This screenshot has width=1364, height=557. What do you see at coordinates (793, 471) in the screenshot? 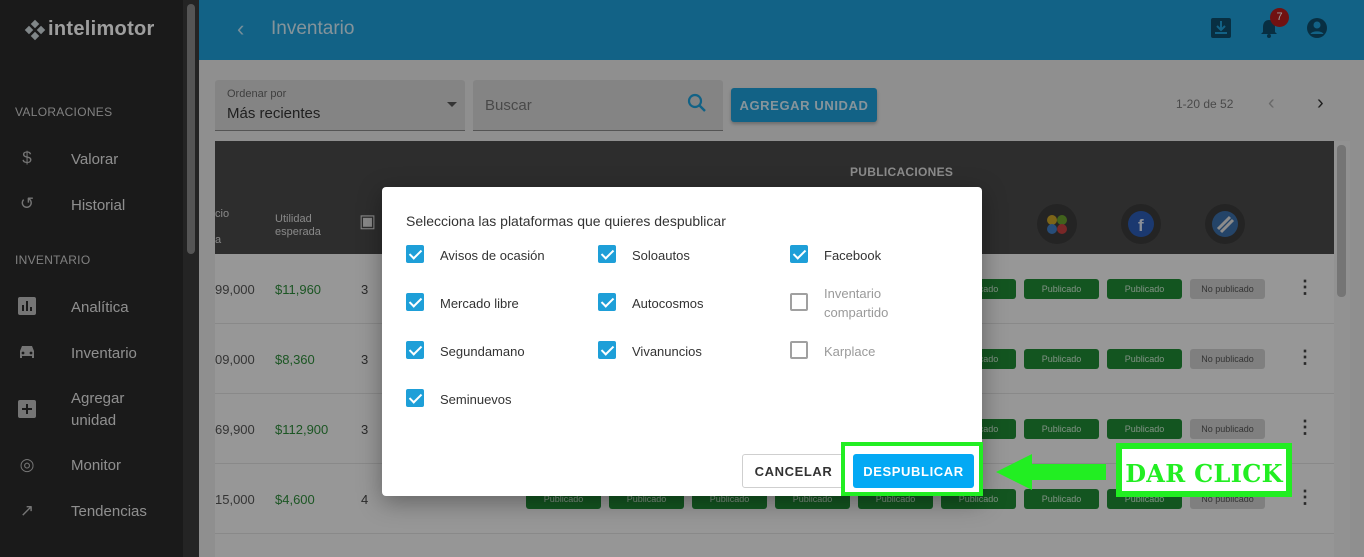
I see `cancel-button: CANCELAR` at bounding box center [793, 471].